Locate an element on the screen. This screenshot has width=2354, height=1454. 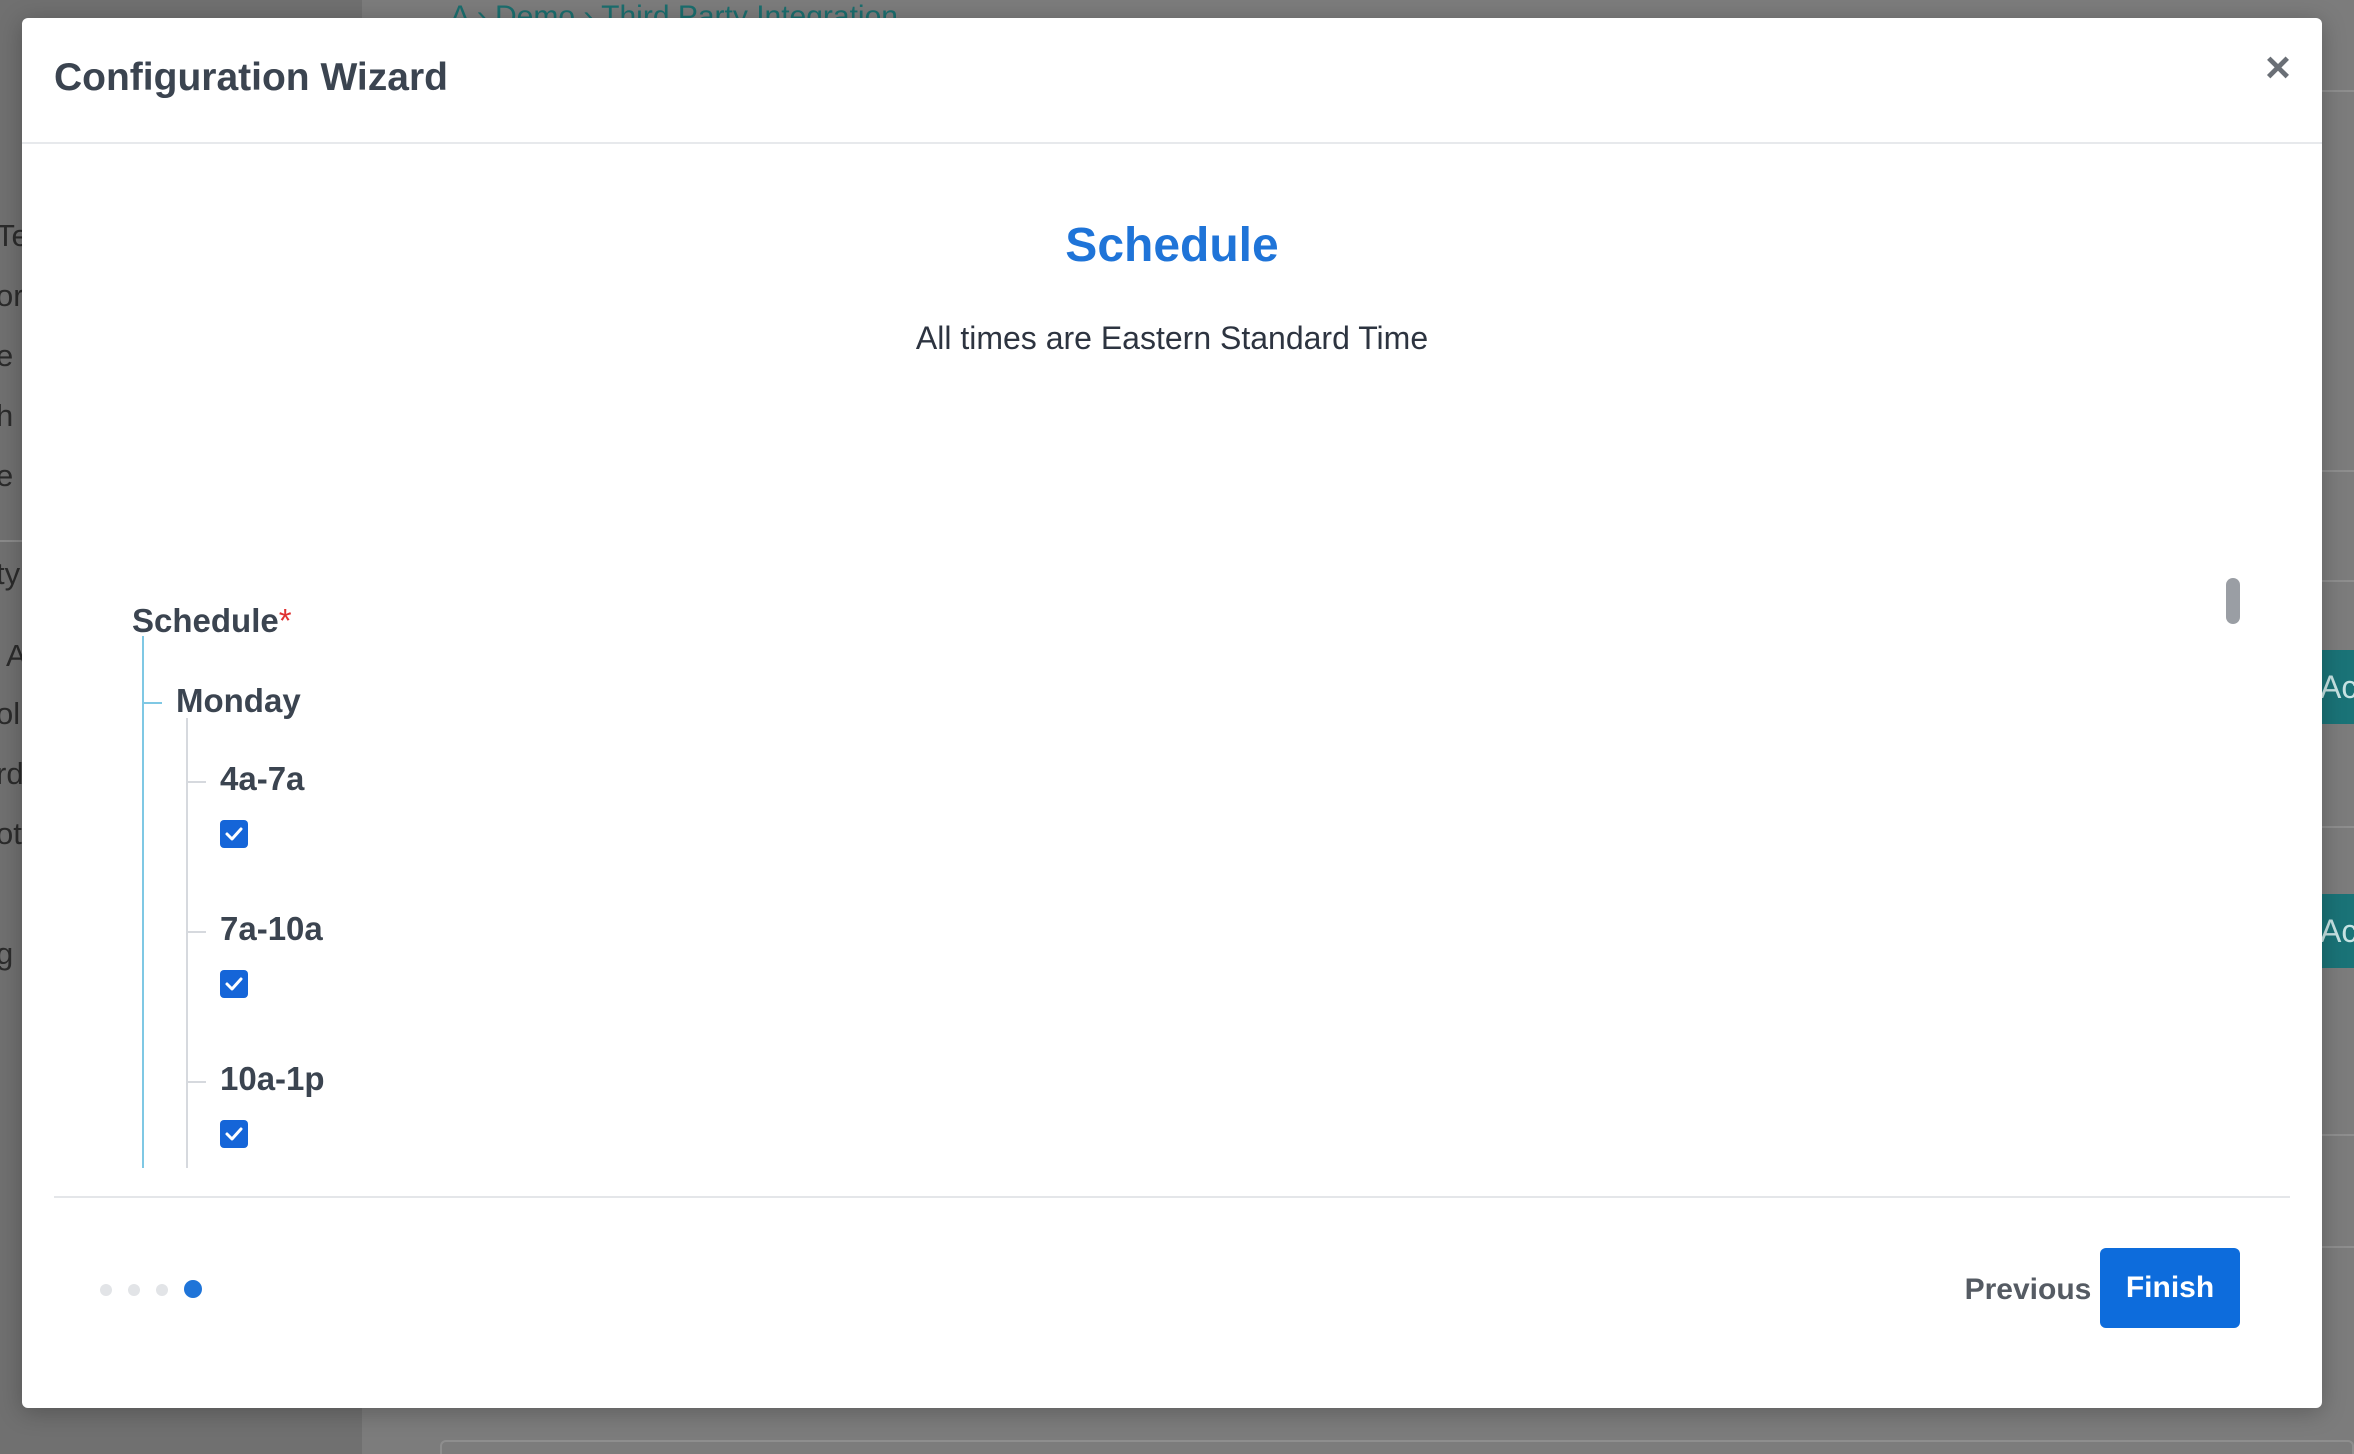
close-icon: × is located at coordinates (2278, 68).